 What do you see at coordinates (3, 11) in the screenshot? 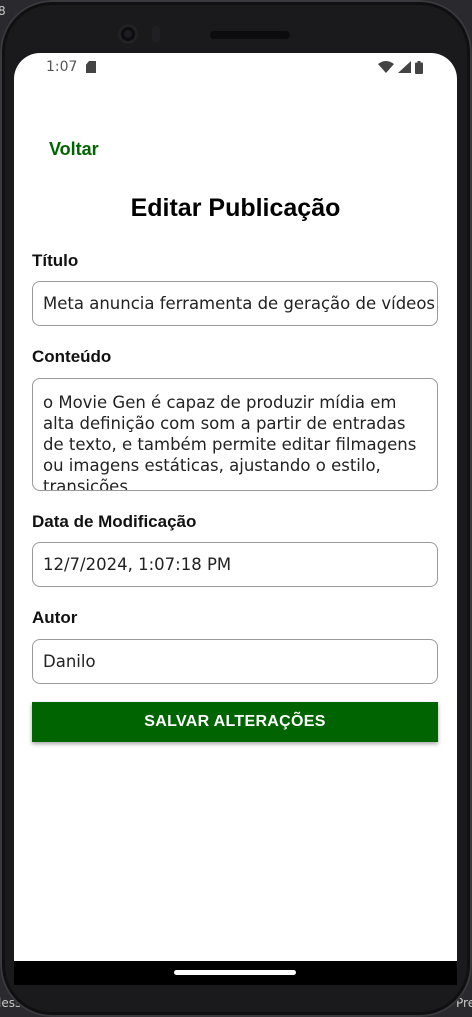
I see `desktop-background-text: 8` at bounding box center [3, 11].